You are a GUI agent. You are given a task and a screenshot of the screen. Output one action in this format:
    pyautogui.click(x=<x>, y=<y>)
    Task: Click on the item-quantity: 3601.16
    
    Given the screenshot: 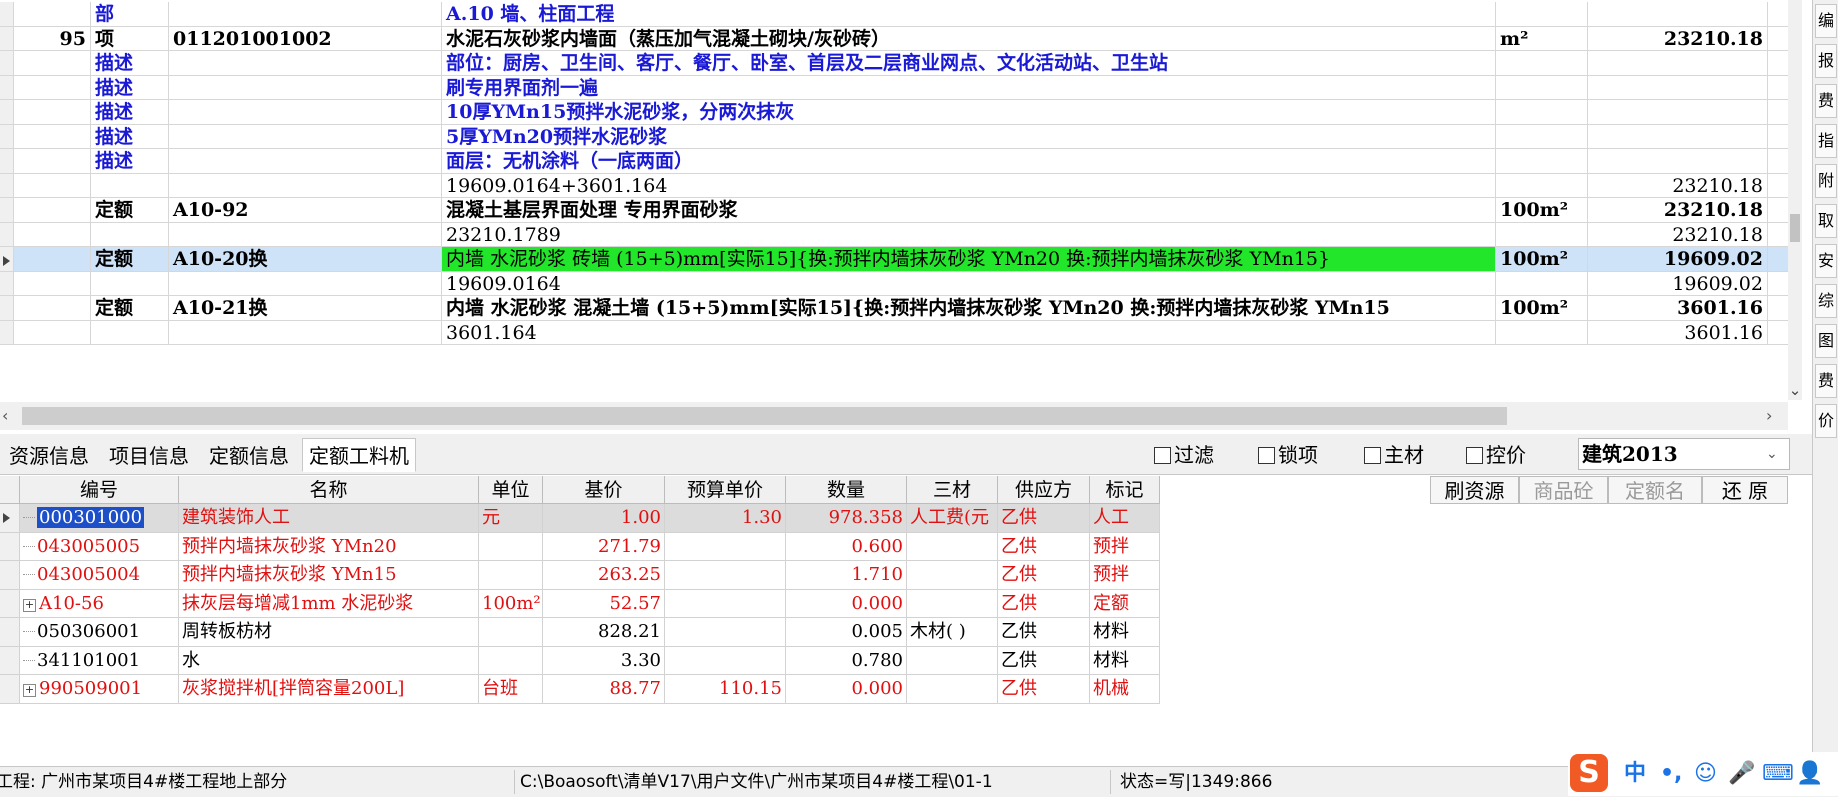 What is the action you would take?
    pyautogui.click(x=1678, y=332)
    